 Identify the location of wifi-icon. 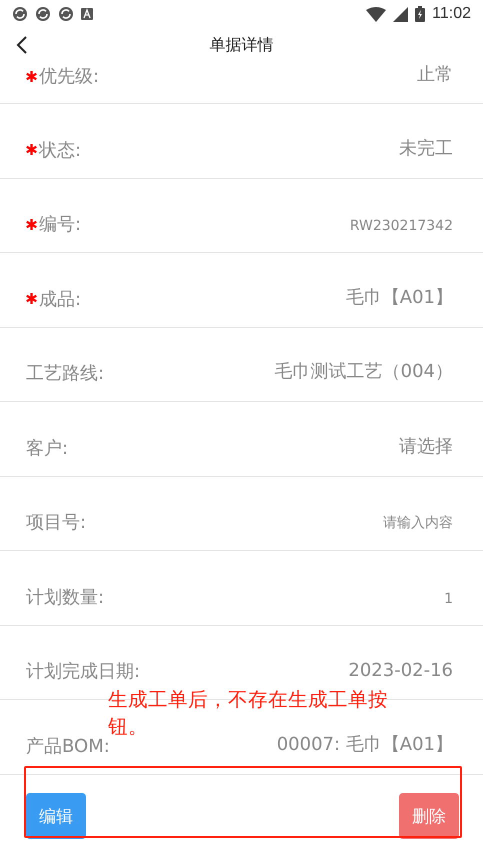
(376, 14).